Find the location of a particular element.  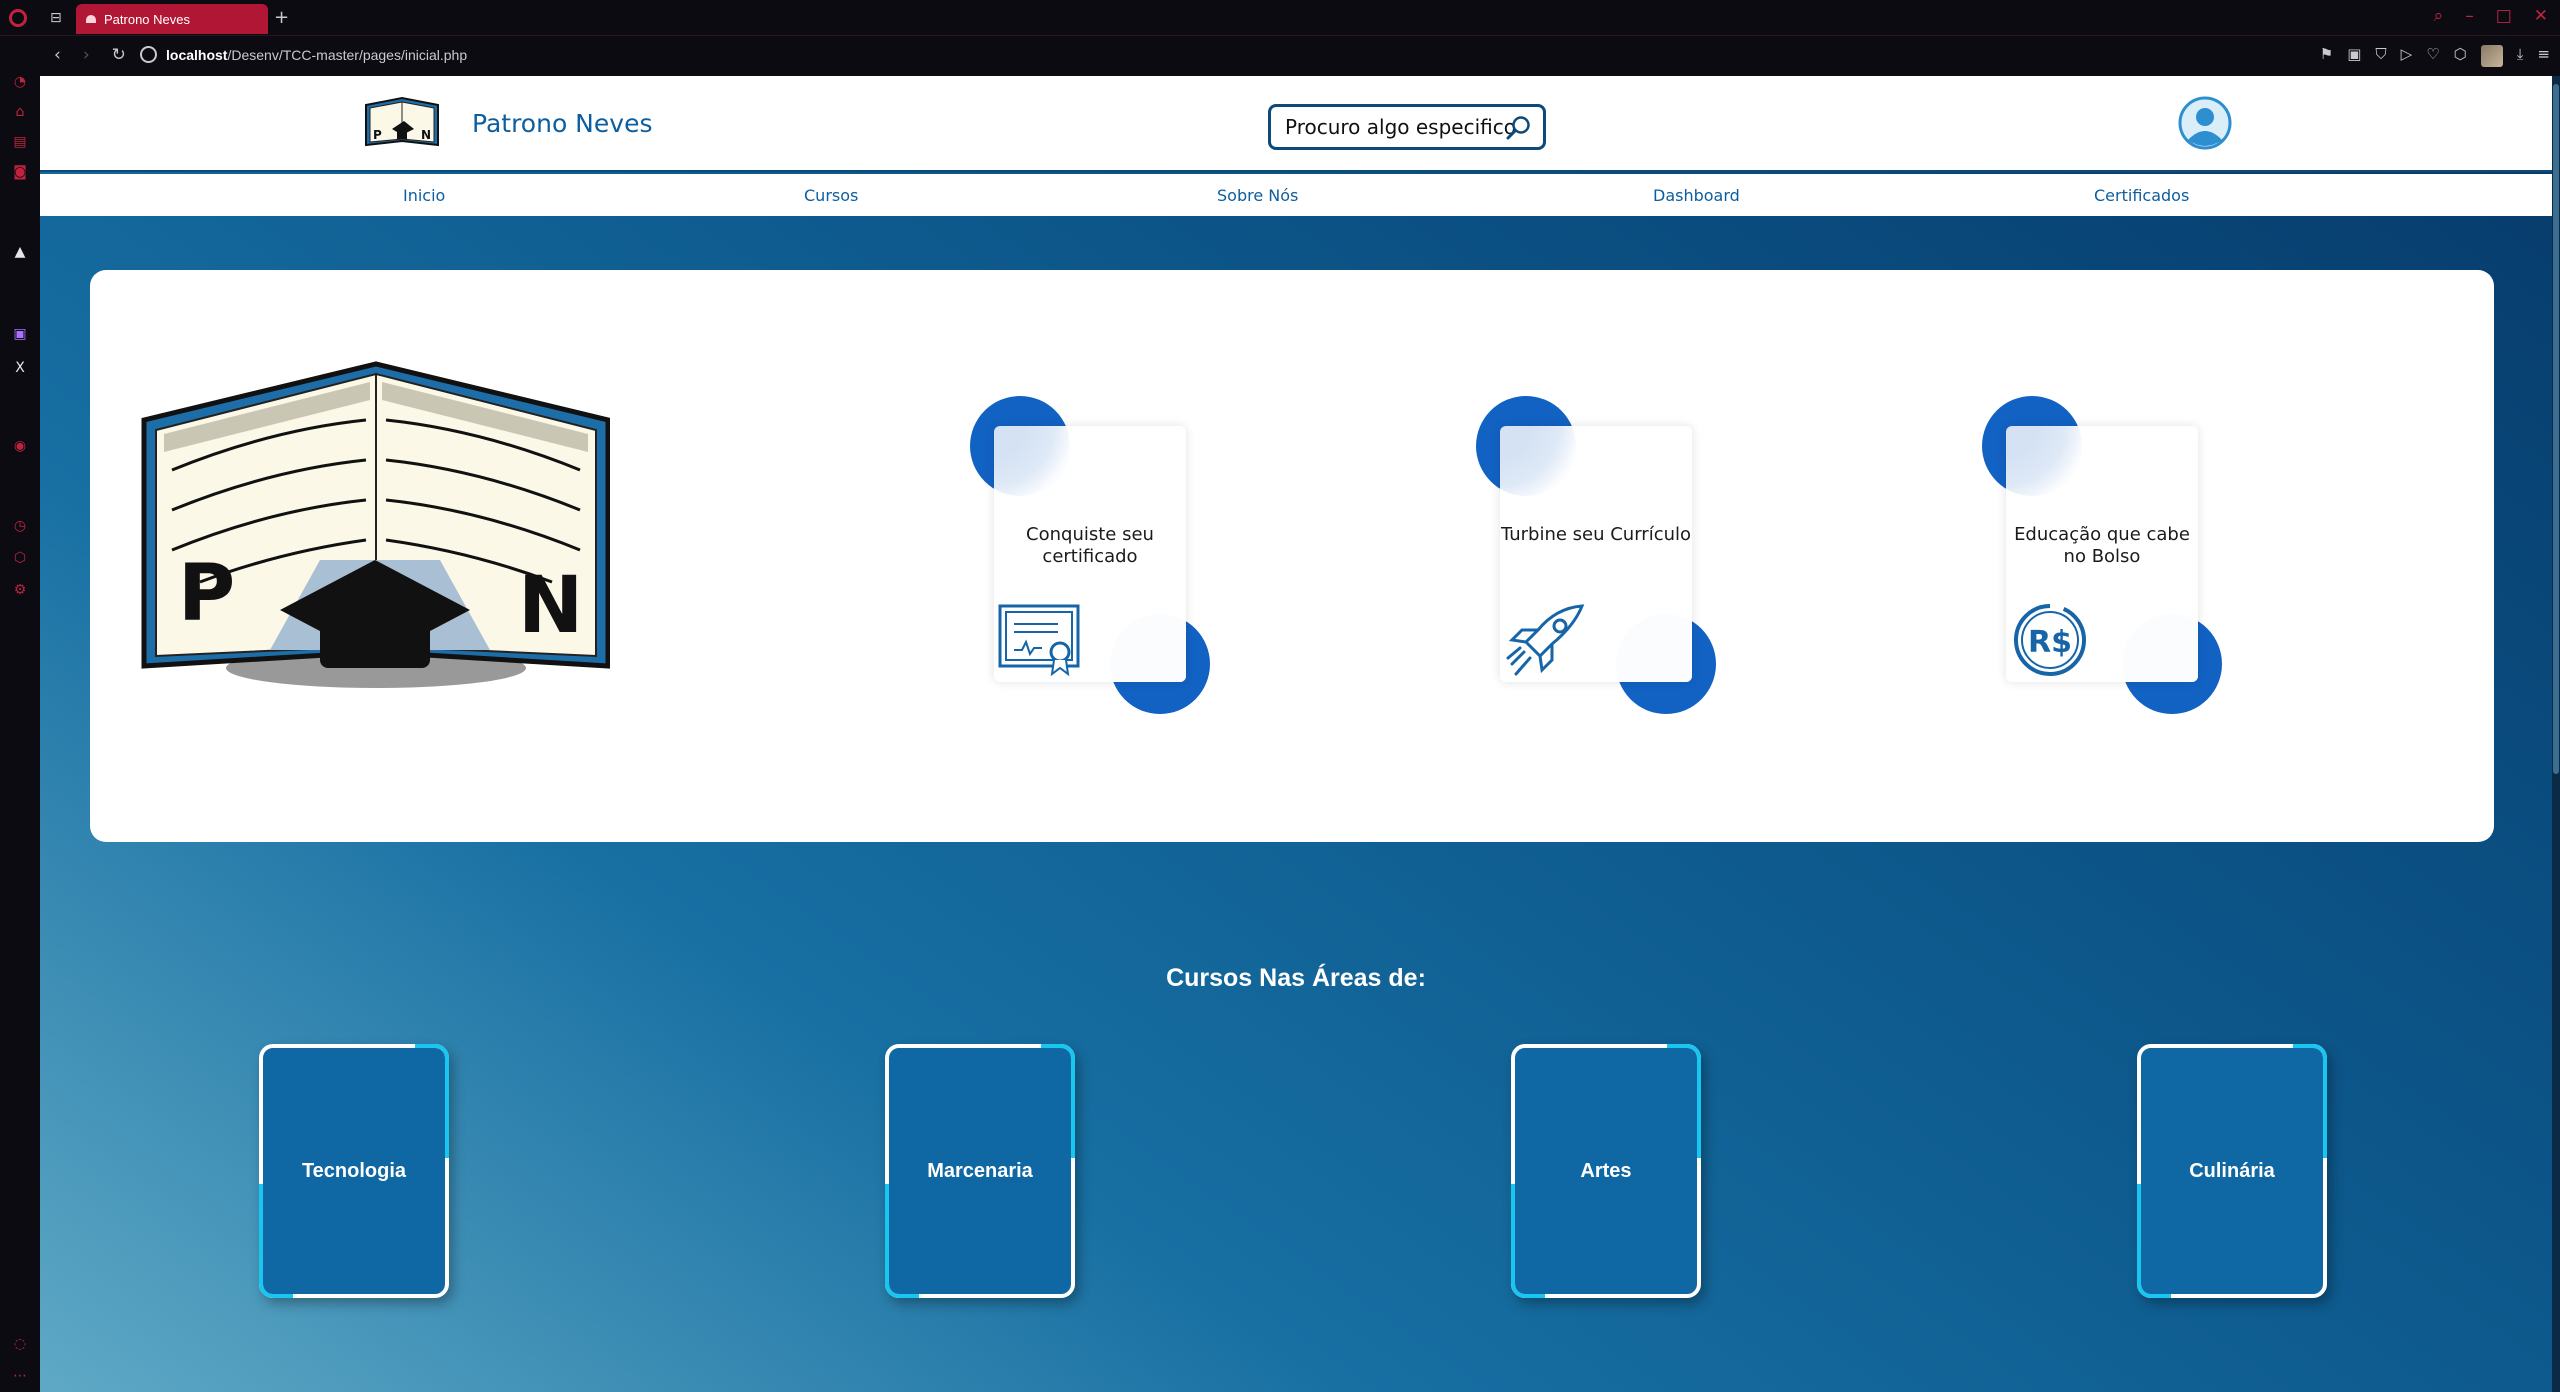

extensions-side-icon: ⬡ is located at coordinates (20, 558).